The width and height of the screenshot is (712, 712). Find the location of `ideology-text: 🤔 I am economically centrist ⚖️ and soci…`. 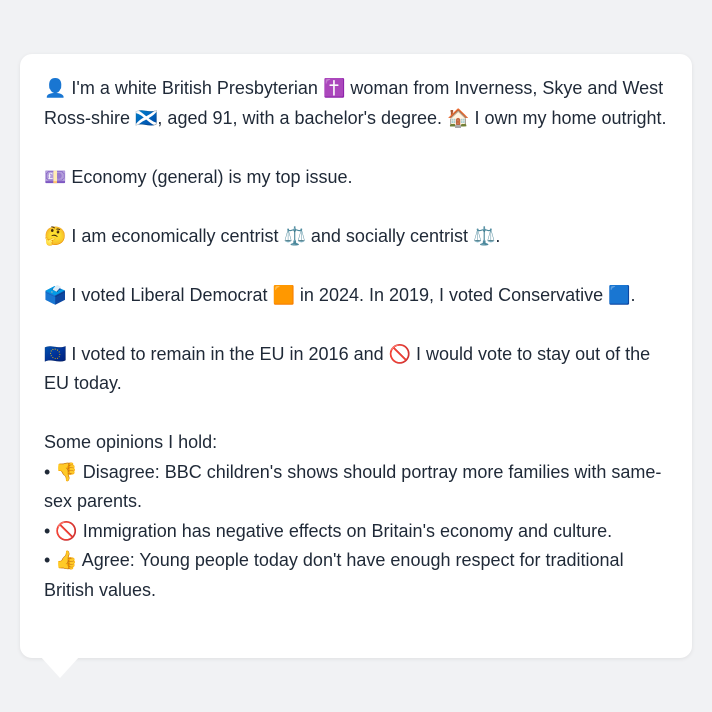

ideology-text: 🤔 I am economically centrist ⚖️ and soci… is located at coordinates (272, 235).